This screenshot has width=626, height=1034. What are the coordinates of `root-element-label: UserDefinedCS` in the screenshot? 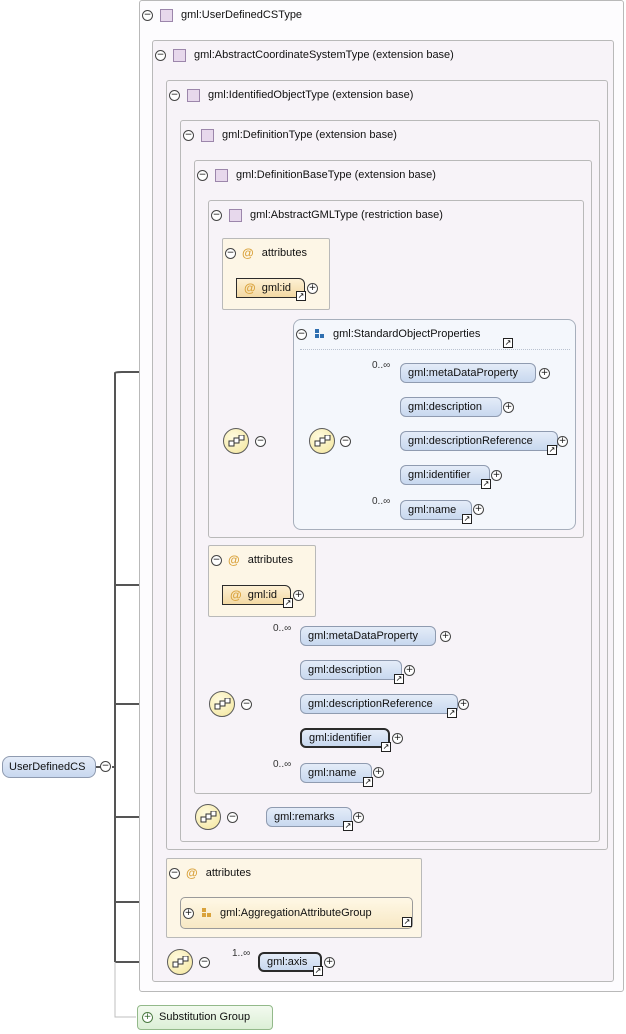 It's located at (47, 767).